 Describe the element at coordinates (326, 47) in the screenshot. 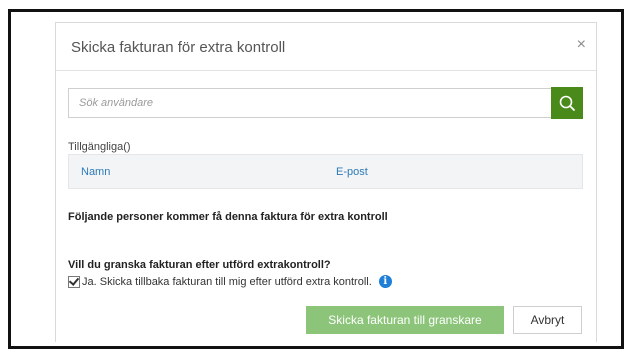

I see `dialog-header: Skicka fakturan för extra kontroll ×` at that location.